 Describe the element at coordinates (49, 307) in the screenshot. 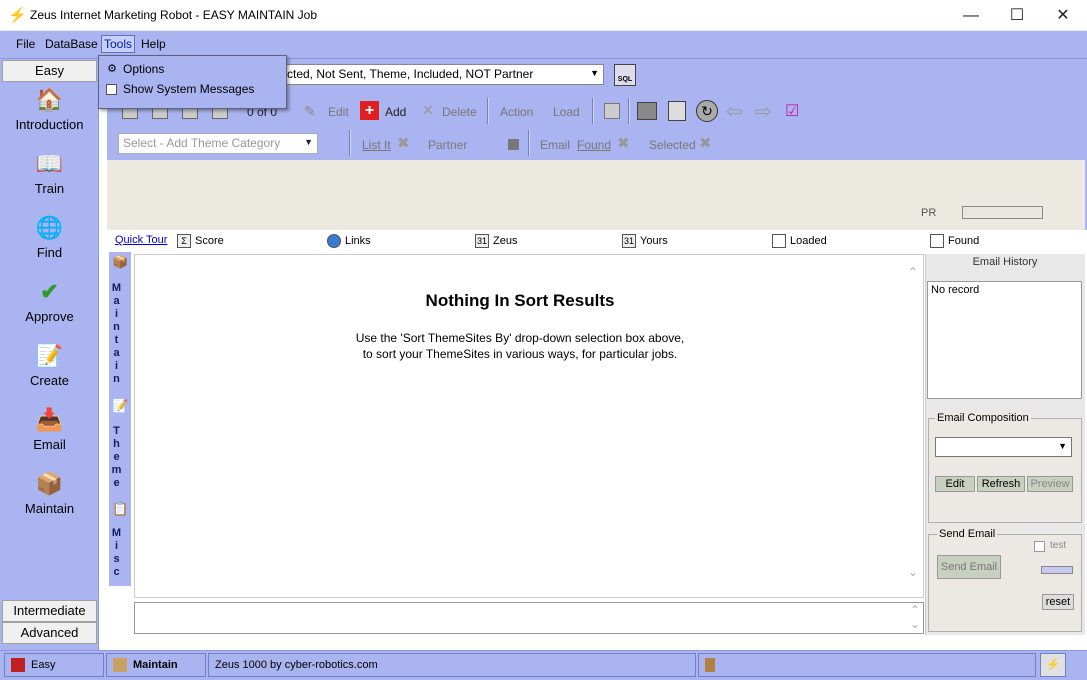

I see `nav-approve: ✔ Approve` at that location.